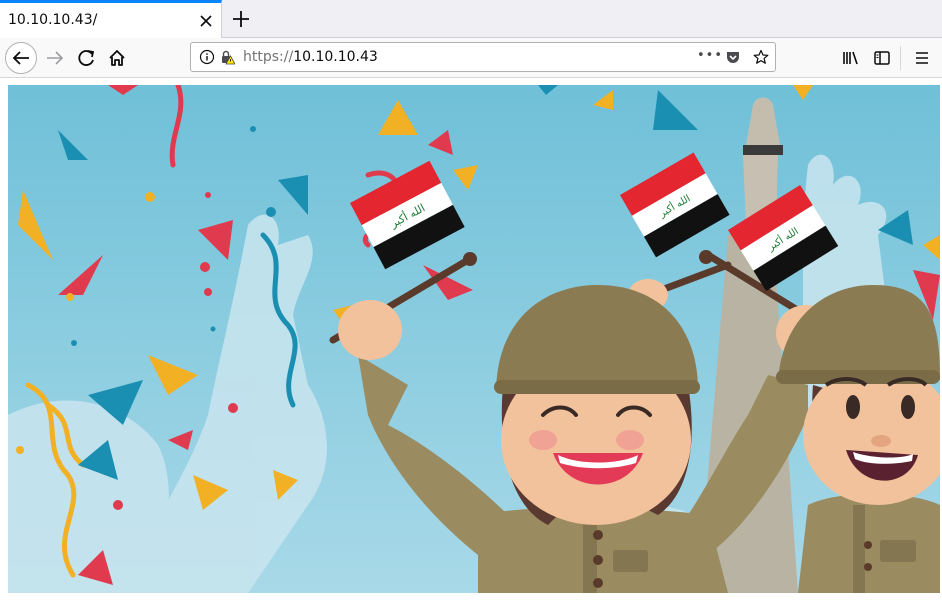  What do you see at coordinates (882, 58) in the screenshot?
I see `sidebar-icon` at bounding box center [882, 58].